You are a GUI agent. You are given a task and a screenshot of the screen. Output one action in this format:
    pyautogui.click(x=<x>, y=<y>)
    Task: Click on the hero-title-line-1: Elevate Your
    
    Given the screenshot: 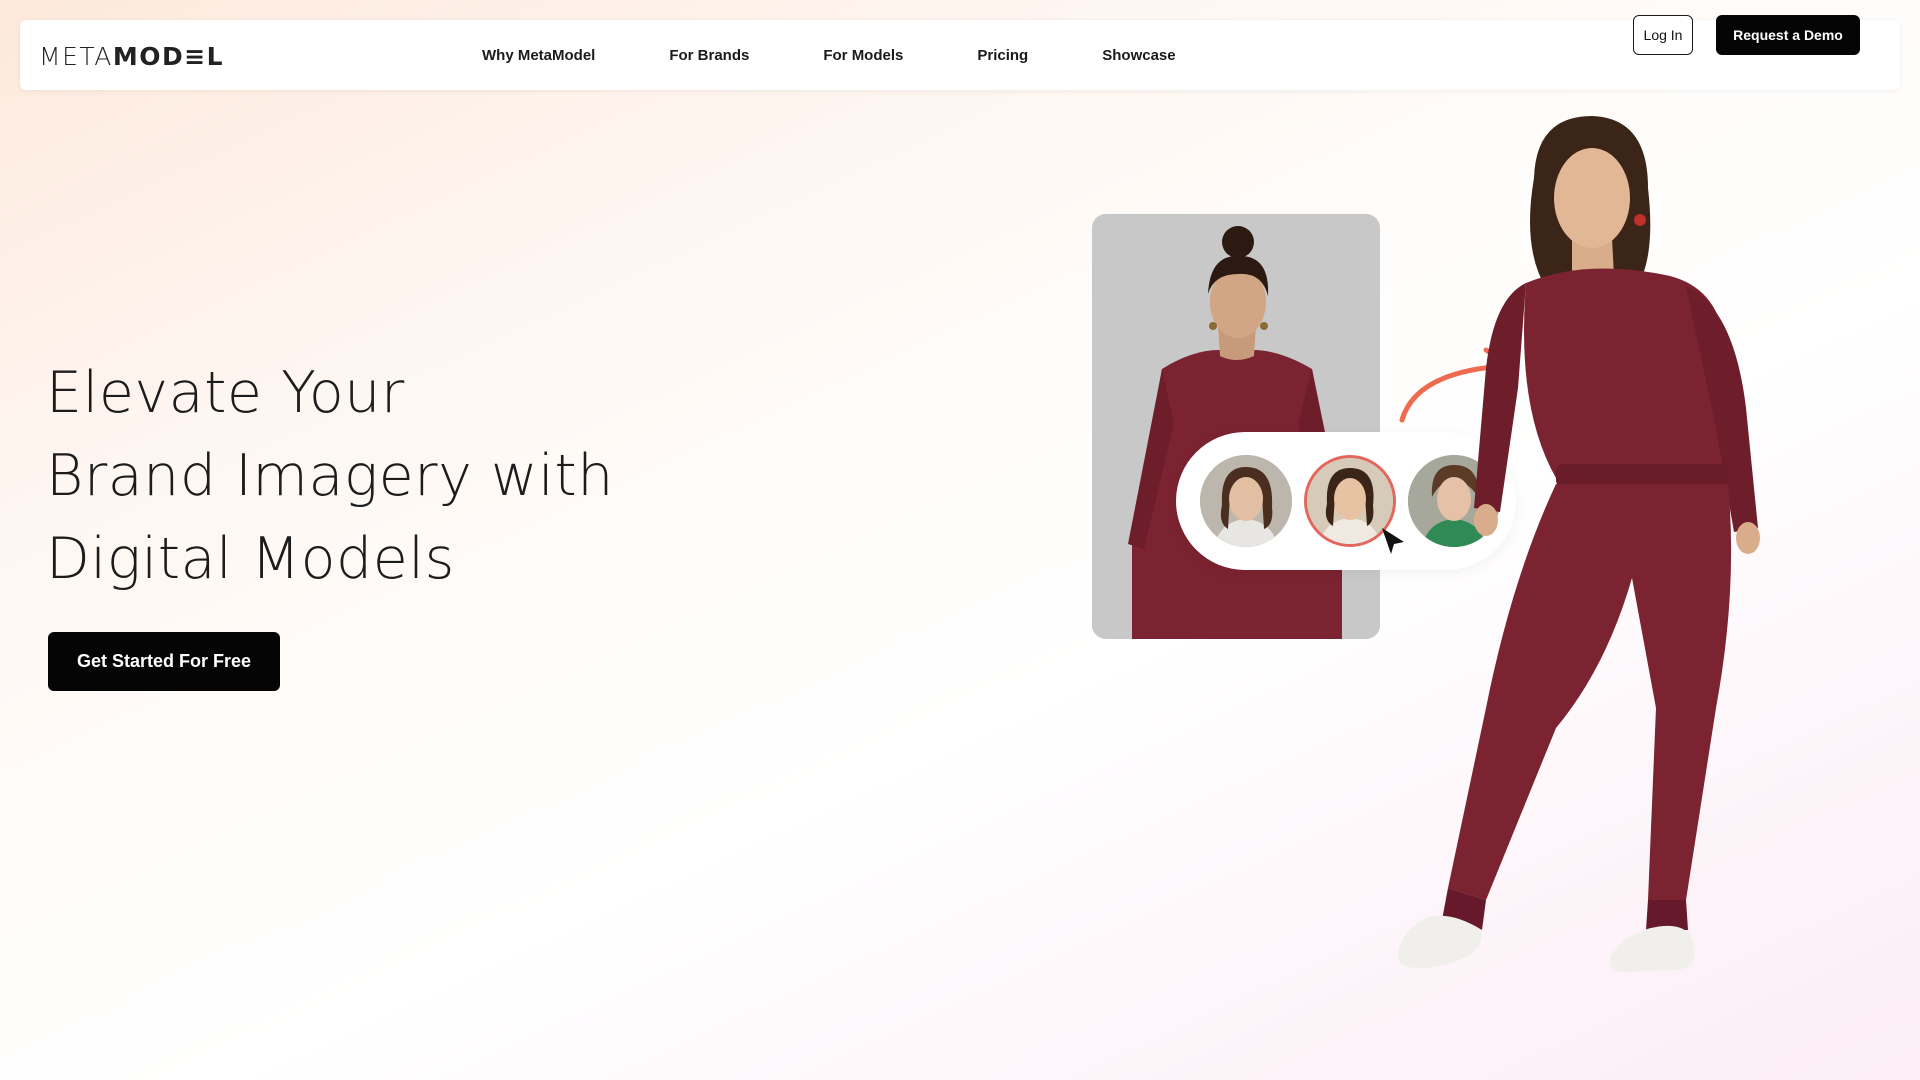 What is the action you would take?
    pyautogui.click(x=225, y=393)
    